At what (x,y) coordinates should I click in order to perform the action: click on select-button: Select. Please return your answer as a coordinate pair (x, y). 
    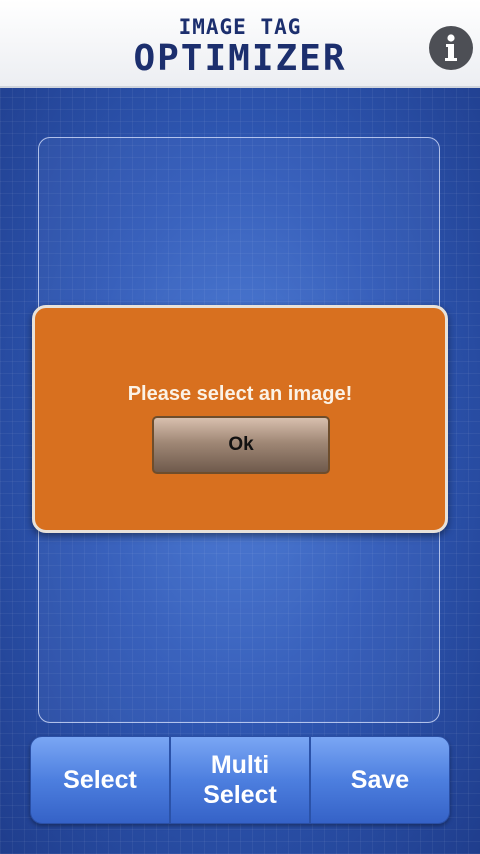
    Looking at the image, I should click on (100, 780).